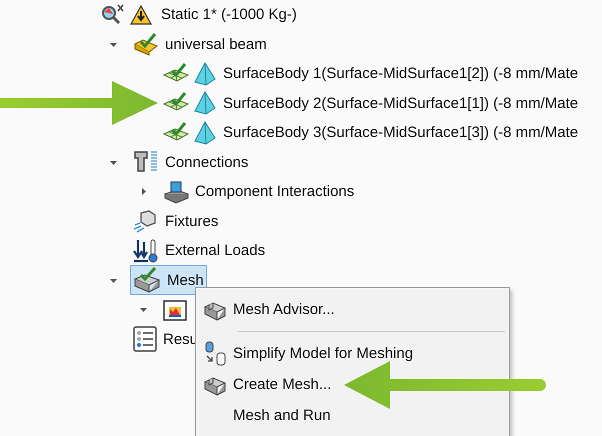 This screenshot has width=602, height=436. Describe the element at coordinates (323, 353) in the screenshot. I see `menu-item: Simplify Model for Meshing` at that location.